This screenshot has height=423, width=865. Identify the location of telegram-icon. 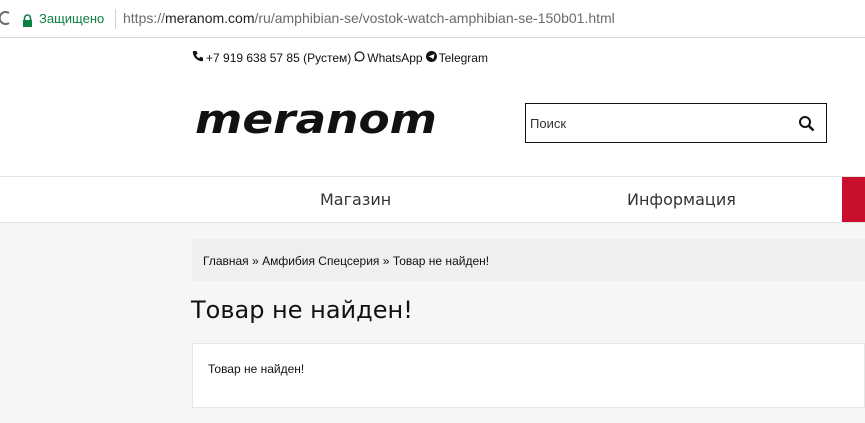
(431, 57).